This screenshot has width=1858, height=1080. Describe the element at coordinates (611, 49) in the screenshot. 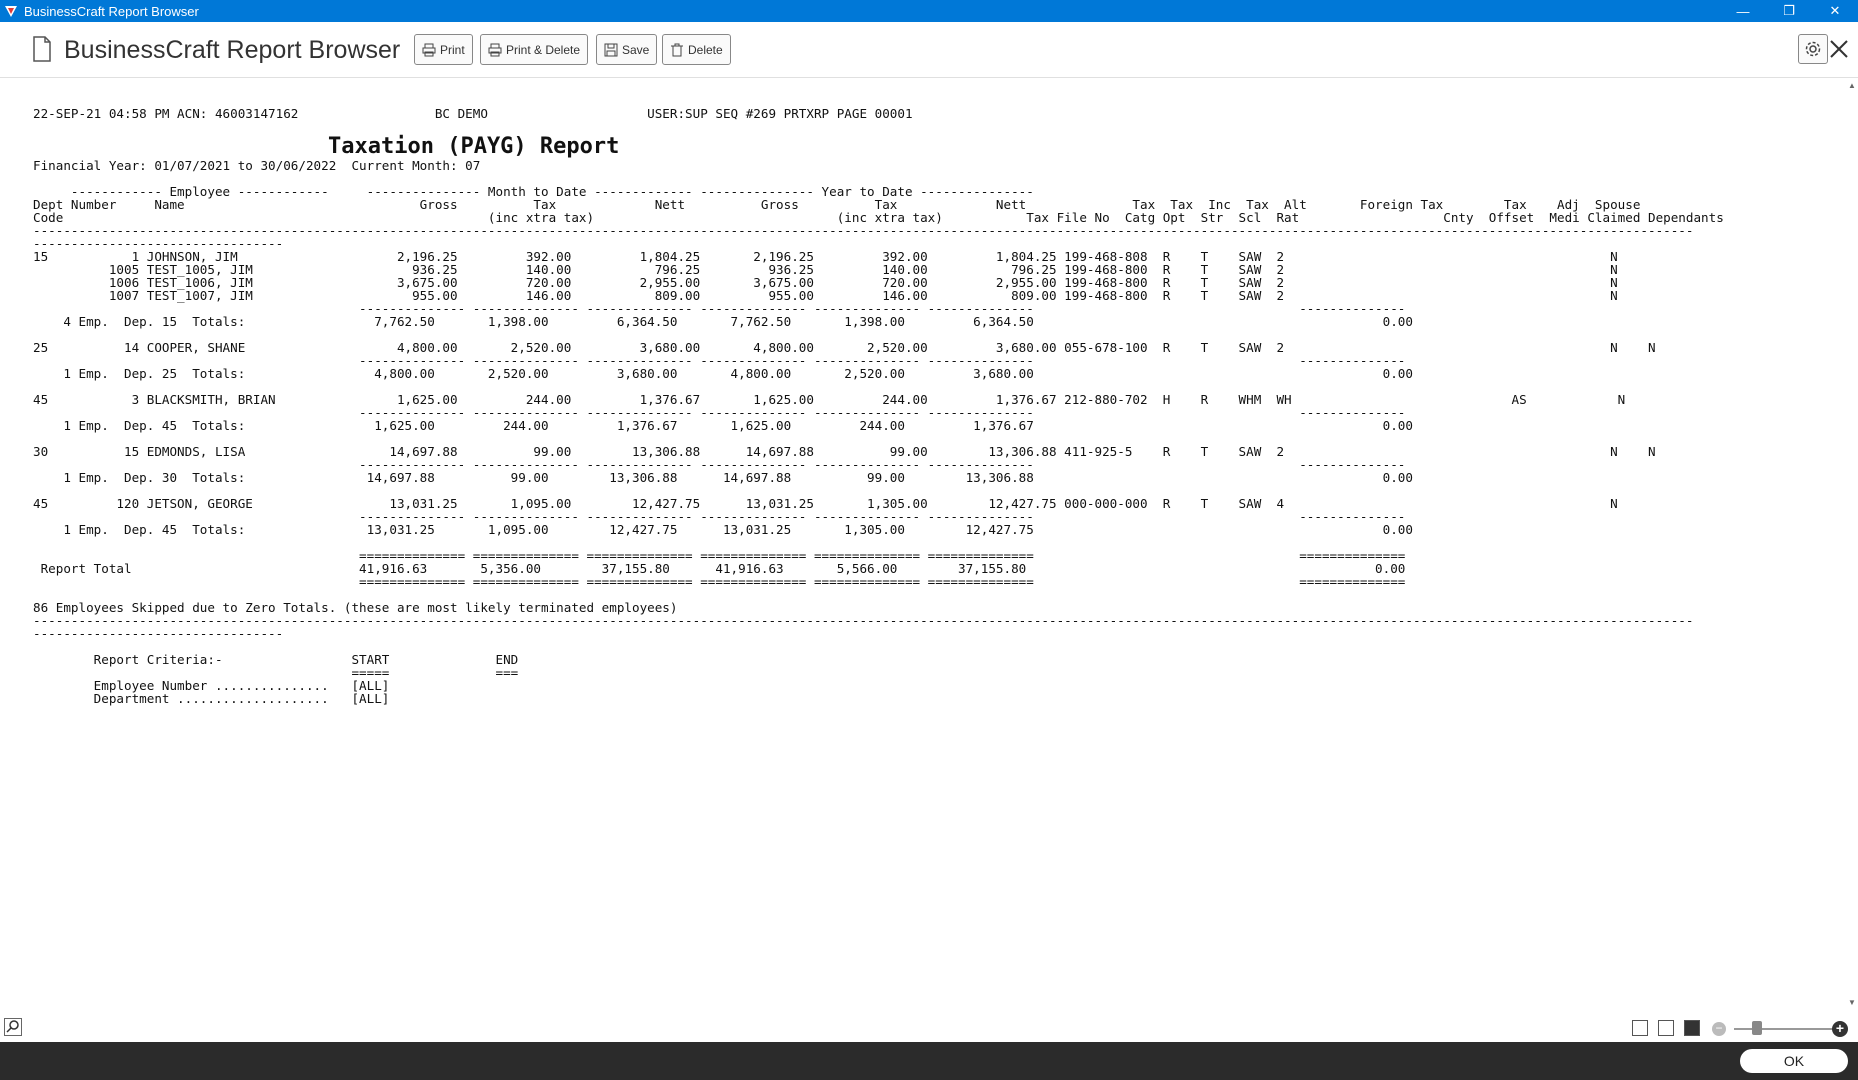

I see `floppy-disk-icon` at that location.